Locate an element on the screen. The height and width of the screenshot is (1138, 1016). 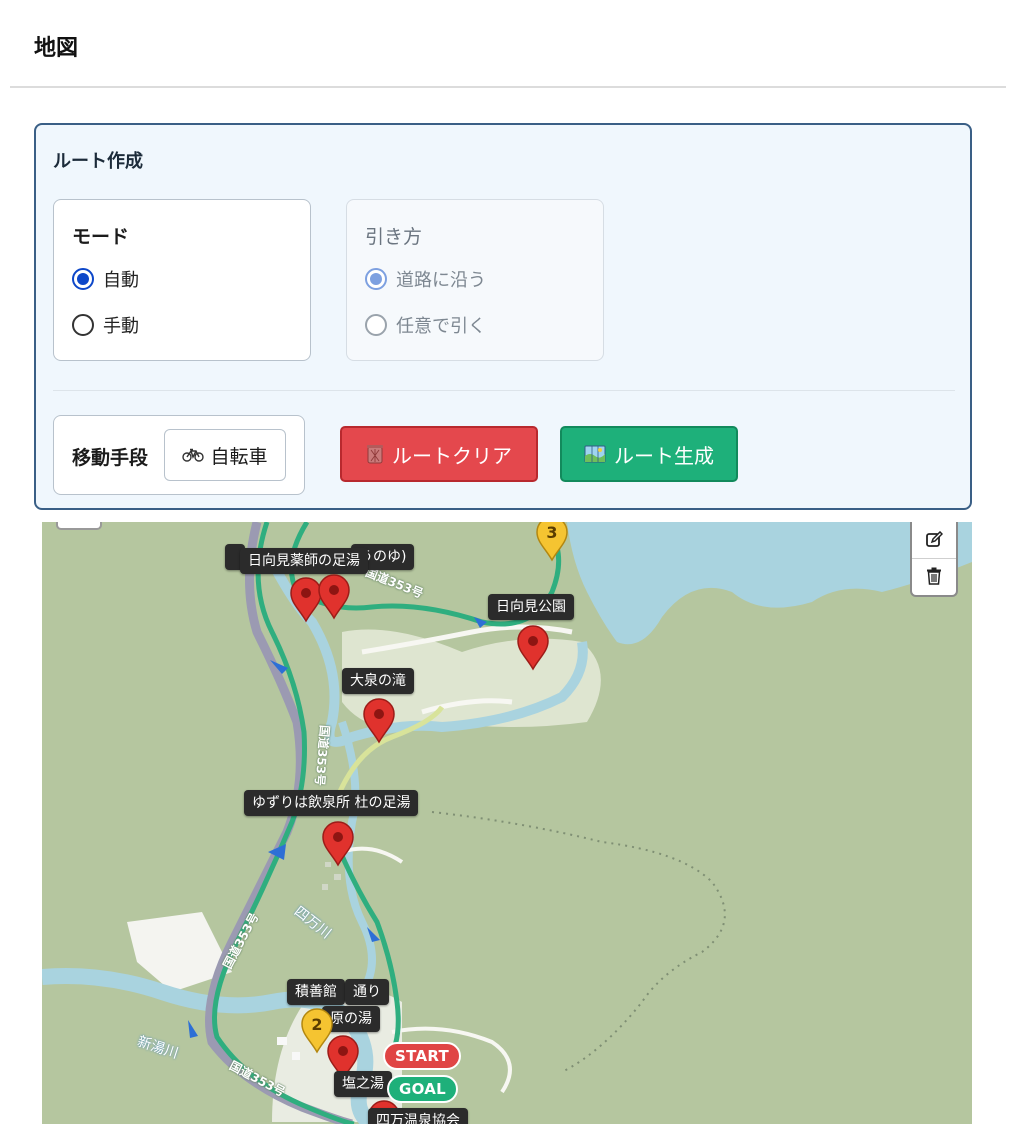
tooltip-hinatami-park: 日向見公園 is located at coordinates (531, 607).